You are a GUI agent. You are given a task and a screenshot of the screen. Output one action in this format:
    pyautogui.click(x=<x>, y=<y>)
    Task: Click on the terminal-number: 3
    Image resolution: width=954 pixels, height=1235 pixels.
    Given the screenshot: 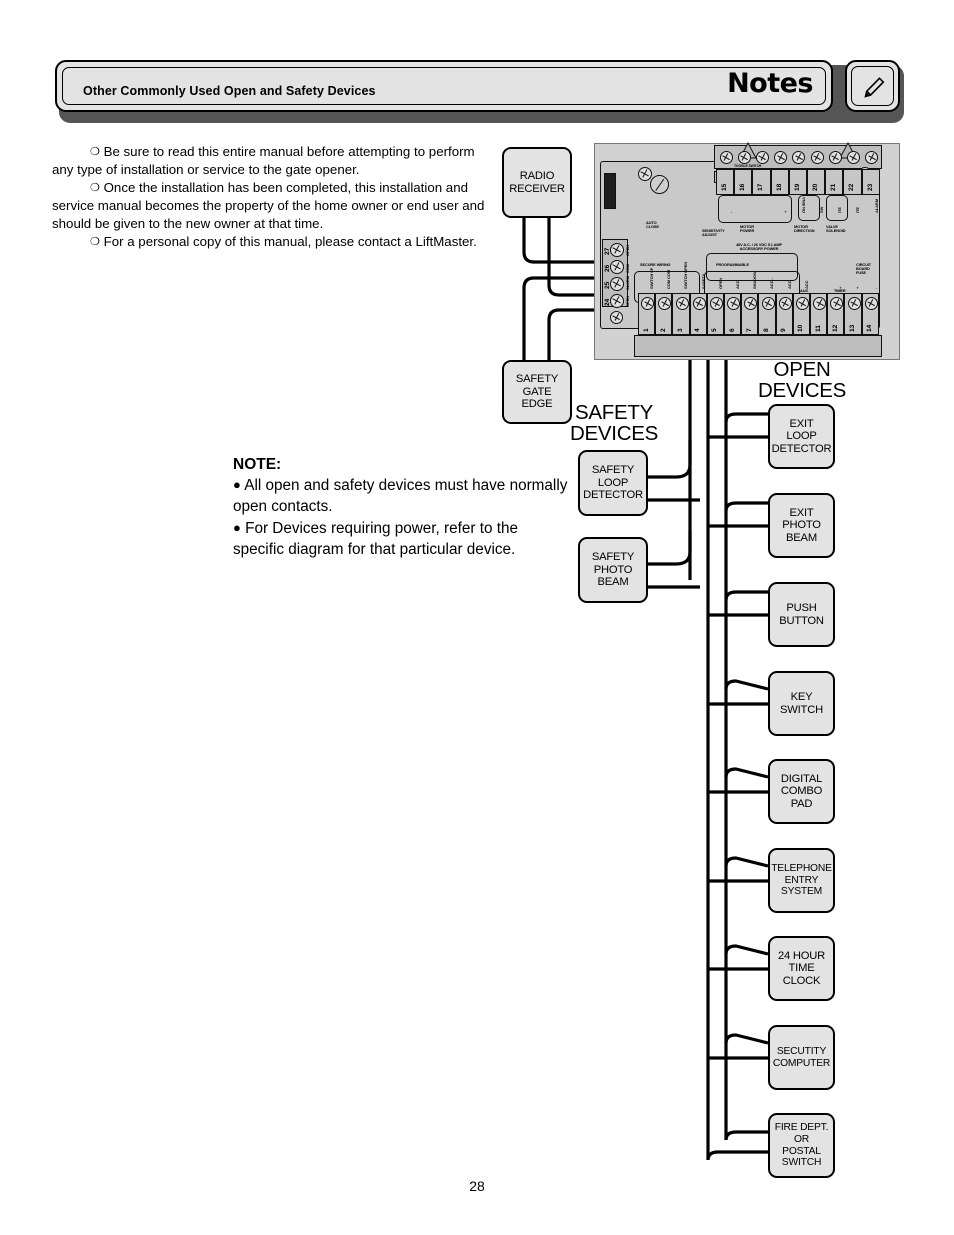 What is the action you would take?
    pyautogui.click(x=680, y=330)
    